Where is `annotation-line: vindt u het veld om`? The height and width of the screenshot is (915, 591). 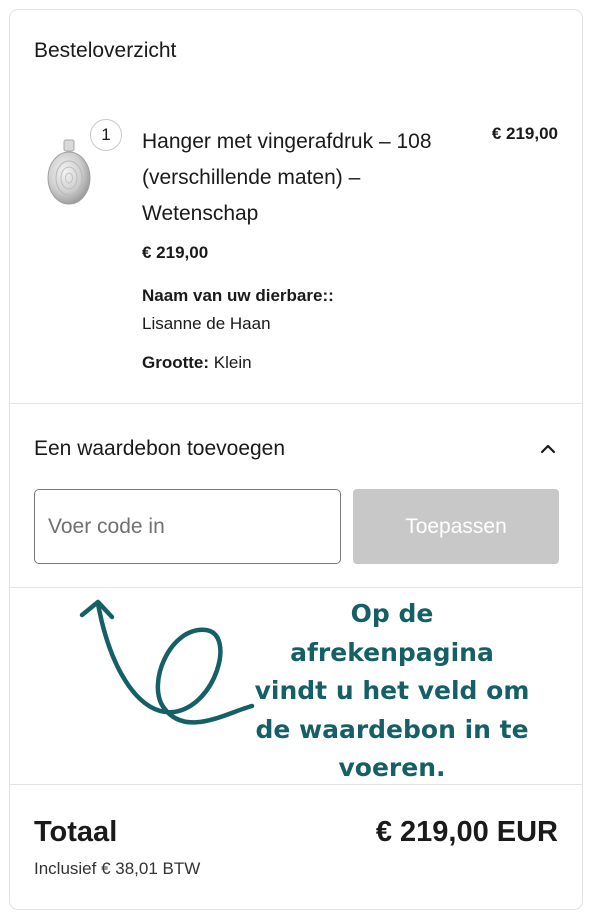 annotation-line: vindt u het veld om is located at coordinates (392, 690).